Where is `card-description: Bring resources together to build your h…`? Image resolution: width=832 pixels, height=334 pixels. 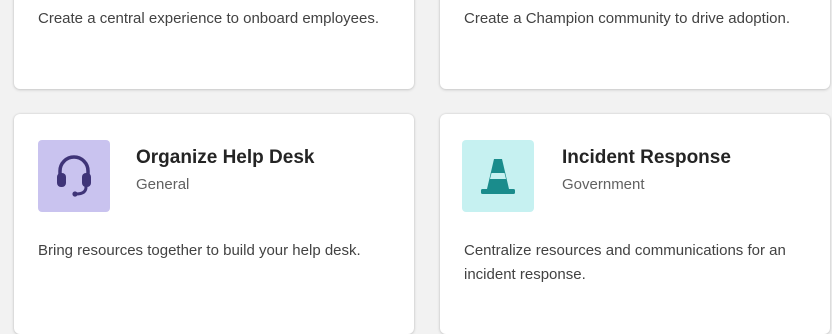 card-description: Bring resources together to build your h… is located at coordinates (199, 250).